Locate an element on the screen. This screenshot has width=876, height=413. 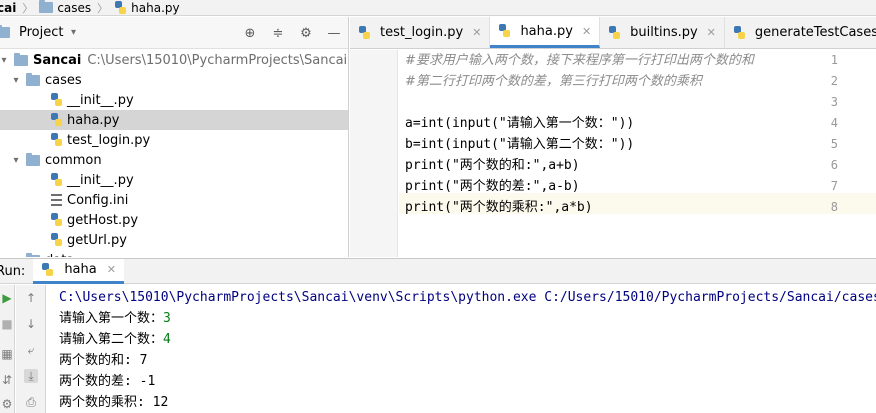
tree-item-file: test_login.py is located at coordinates (174, 140).